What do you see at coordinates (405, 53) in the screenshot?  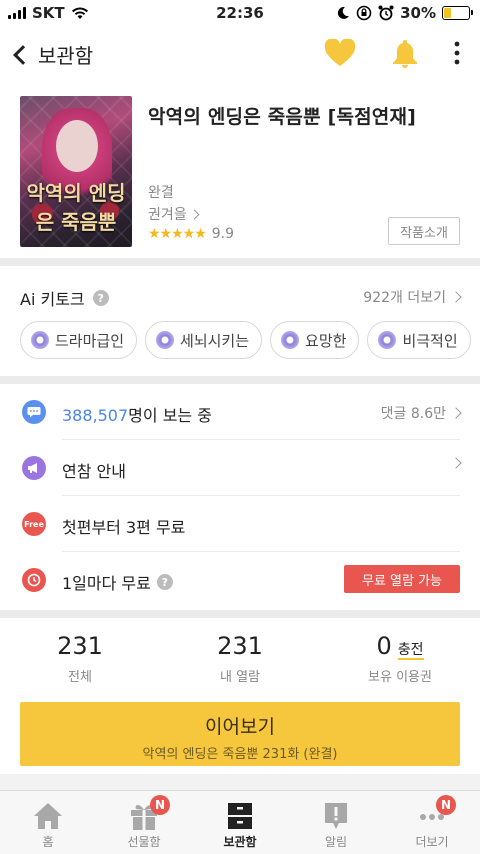 I see `bell-icon` at bounding box center [405, 53].